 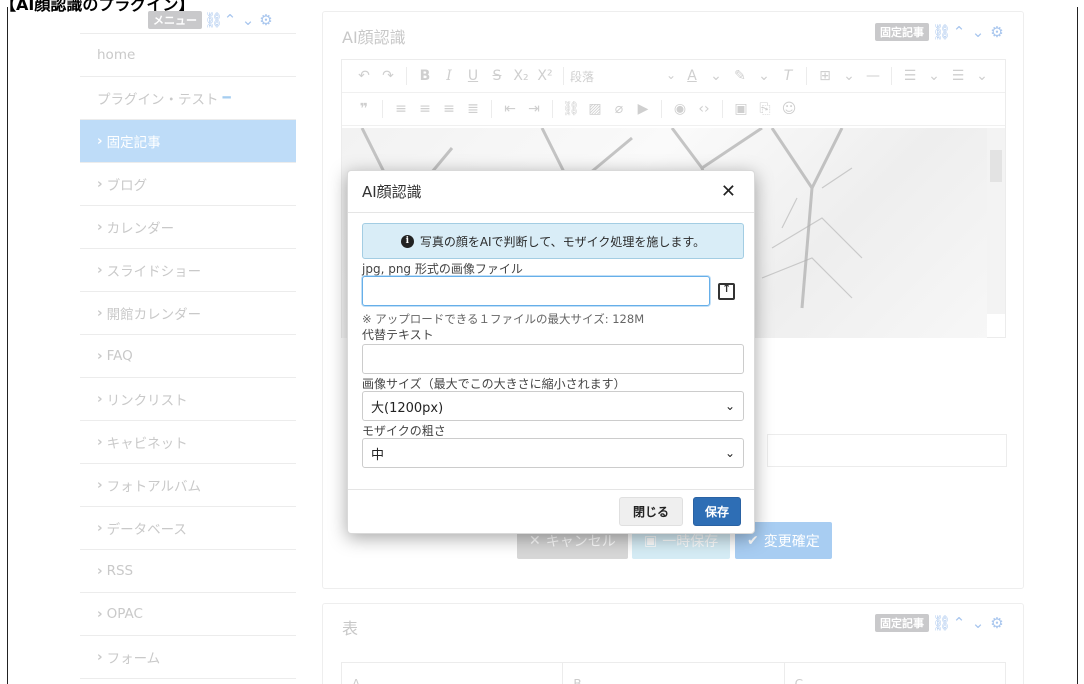 I want to click on sidebar-item-label: OPAC, so click(x=124, y=614).